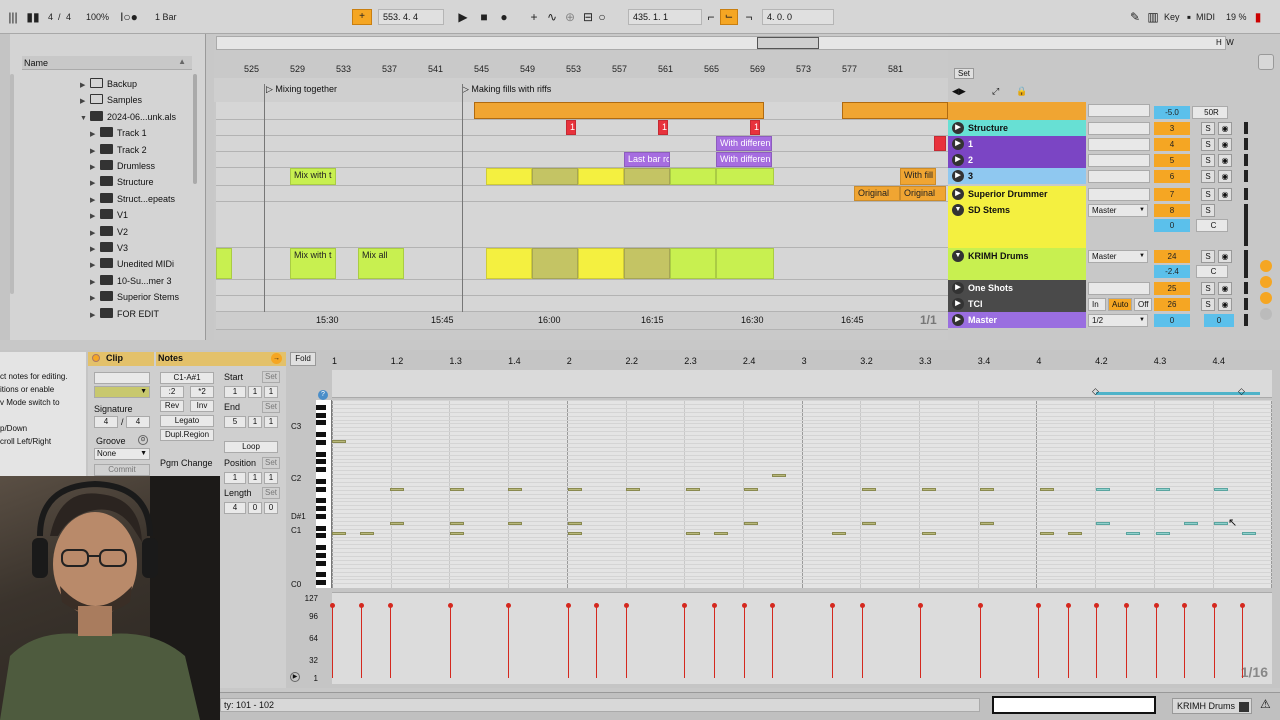 The width and height of the screenshot is (1280, 720). Describe the element at coordinates (122, 378) in the screenshot. I see `clip-name-field` at that location.